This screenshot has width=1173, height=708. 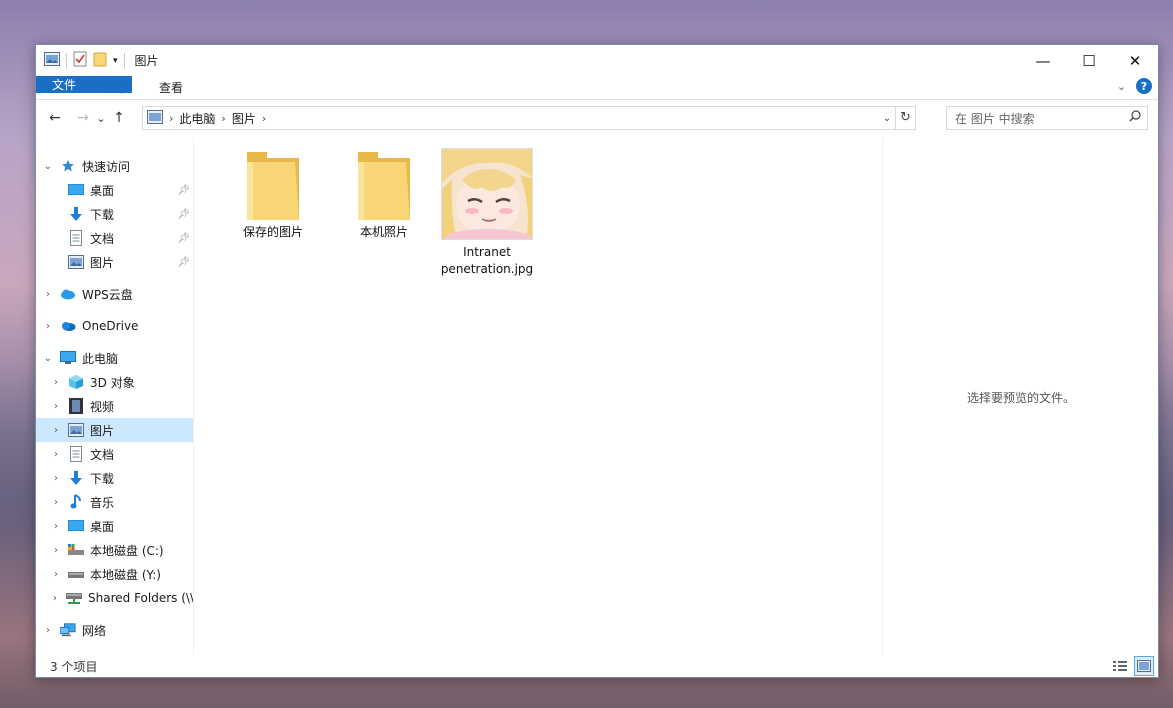 I want to click on sidebar-item-label: 文档, so click(x=102, y=454).